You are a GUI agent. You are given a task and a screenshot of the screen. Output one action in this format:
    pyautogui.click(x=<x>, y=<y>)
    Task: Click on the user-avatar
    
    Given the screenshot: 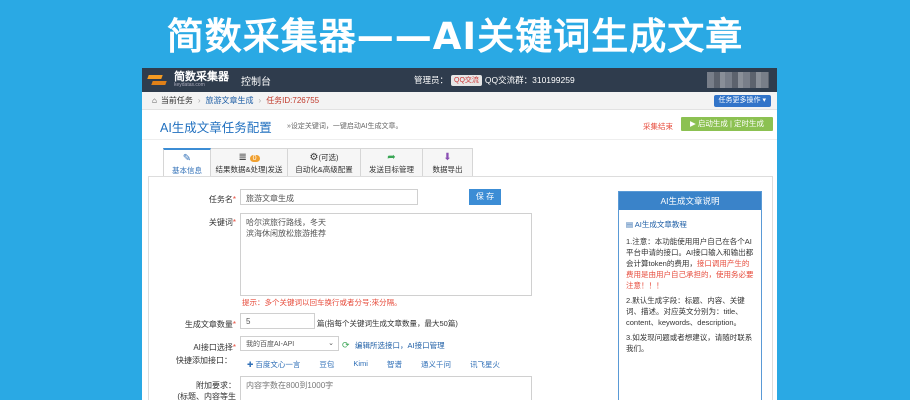 What is the action you would take?
    pyautogui.click(x=738, y=80)
    